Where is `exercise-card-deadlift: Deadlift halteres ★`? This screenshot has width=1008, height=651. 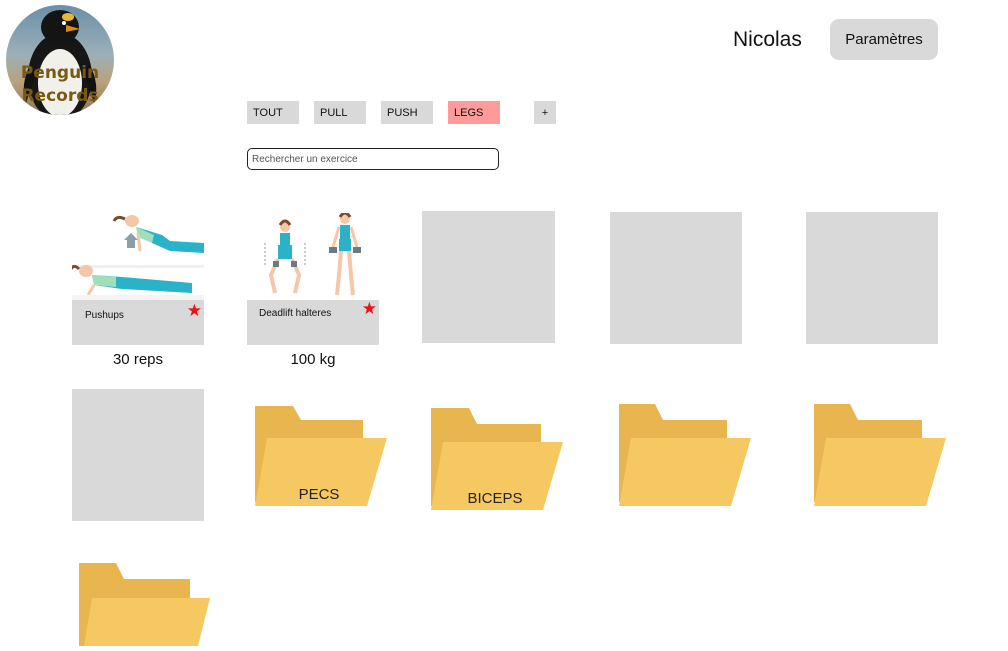 exercise-card-deadlift: Deadlift halteres ★ is located at coordinates (313, 279).